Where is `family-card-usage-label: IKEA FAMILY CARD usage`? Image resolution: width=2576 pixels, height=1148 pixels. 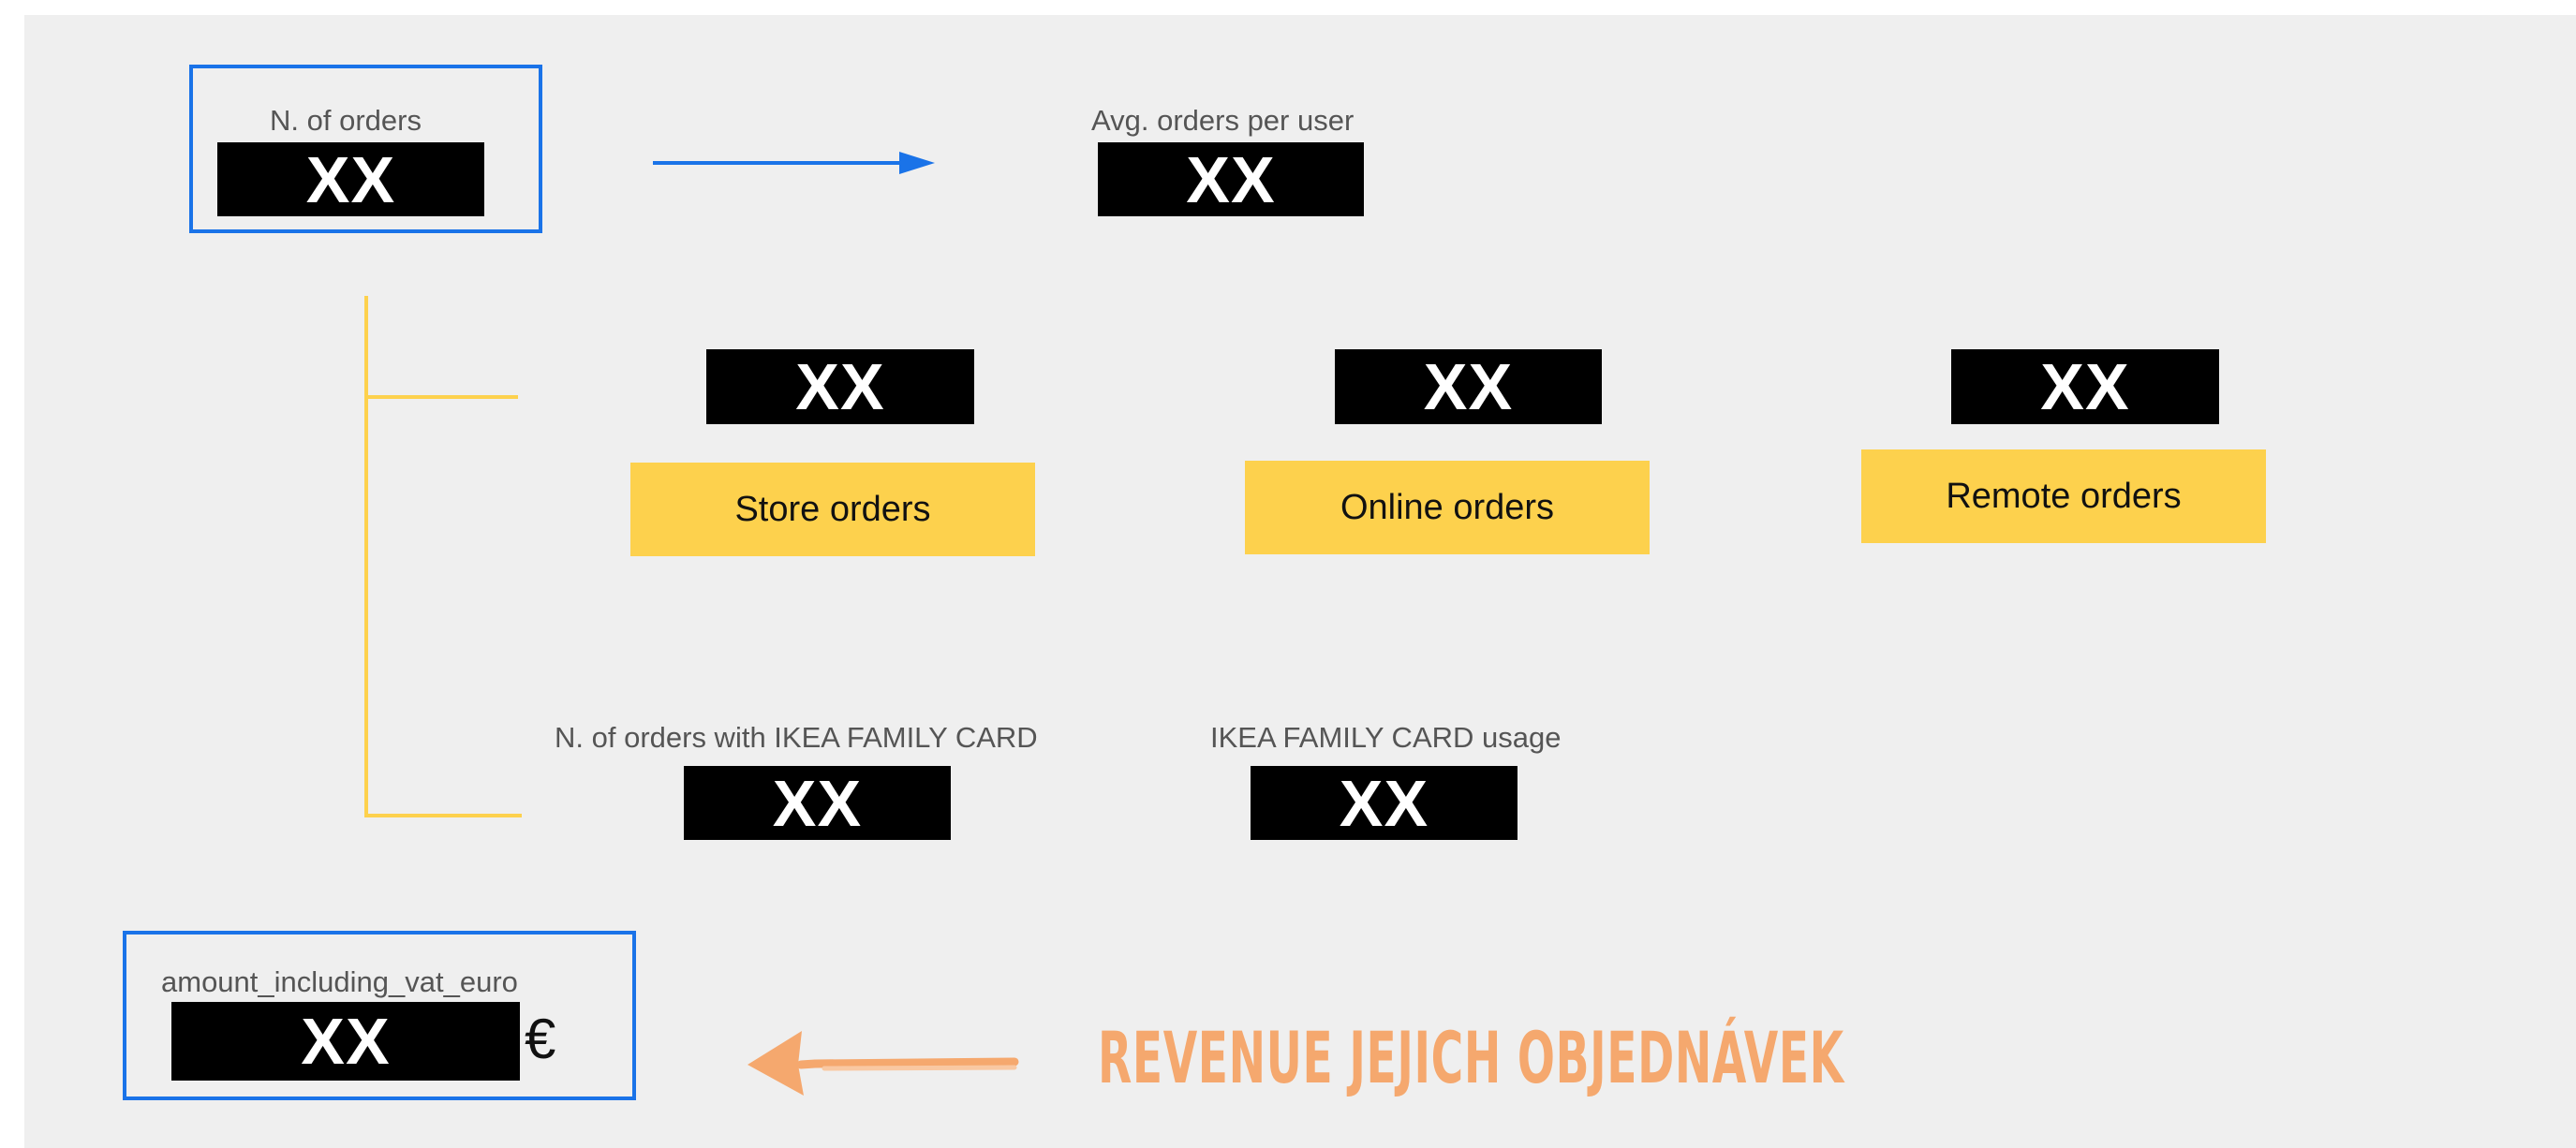
family-card-usage-label: IKEA FAMILY CARD usage is located at coordinates (1386, 737).